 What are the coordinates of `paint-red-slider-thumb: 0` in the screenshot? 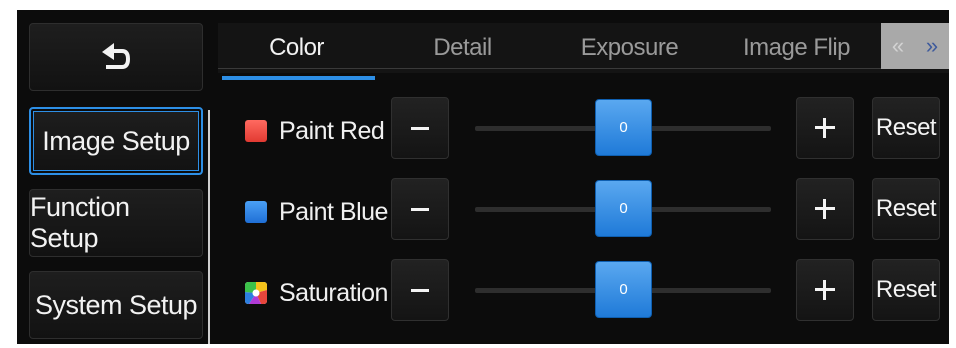 It's located at (623, 127).